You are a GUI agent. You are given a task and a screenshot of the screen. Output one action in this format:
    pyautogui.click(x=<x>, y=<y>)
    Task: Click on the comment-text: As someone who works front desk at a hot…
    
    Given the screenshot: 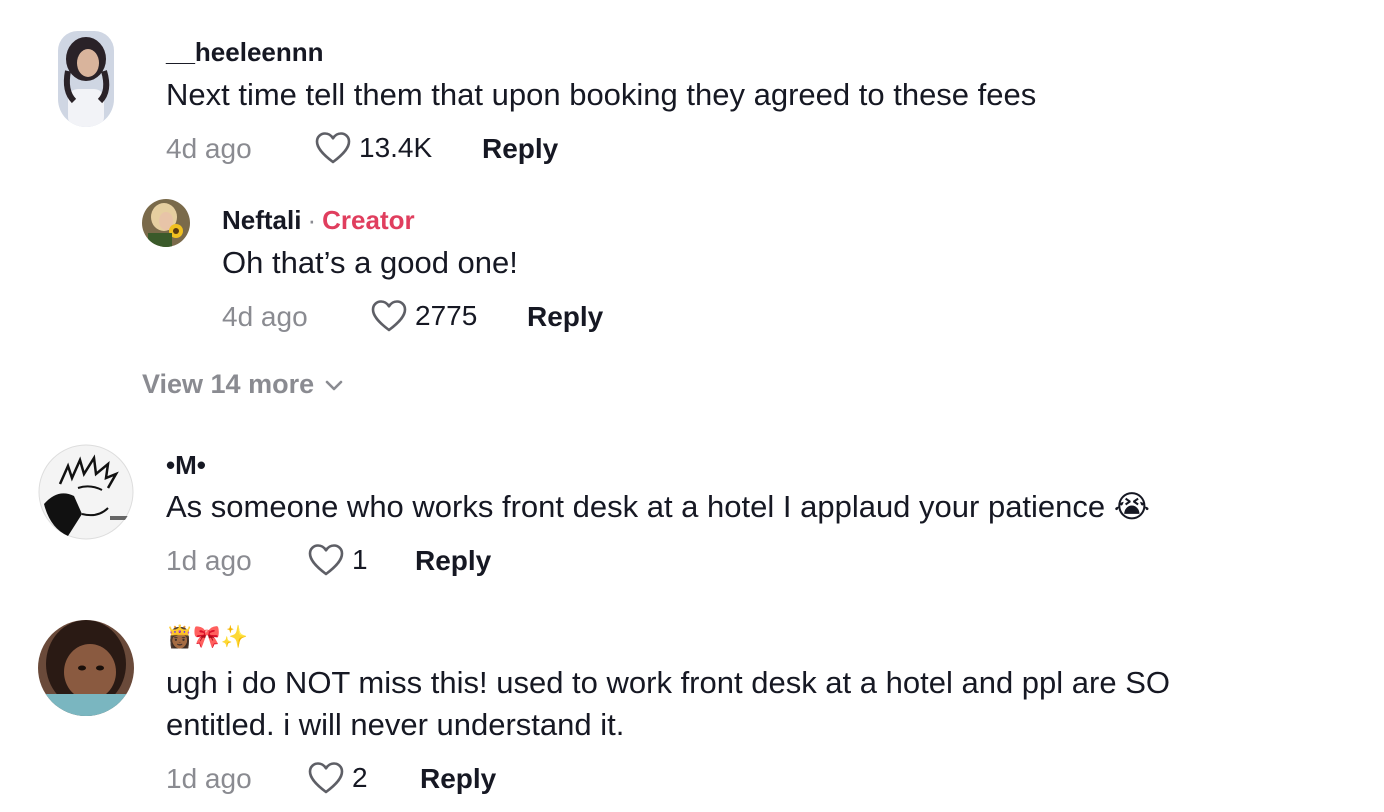 What is the action you would take?
    pyautogui.click(x=658, y=506)
    